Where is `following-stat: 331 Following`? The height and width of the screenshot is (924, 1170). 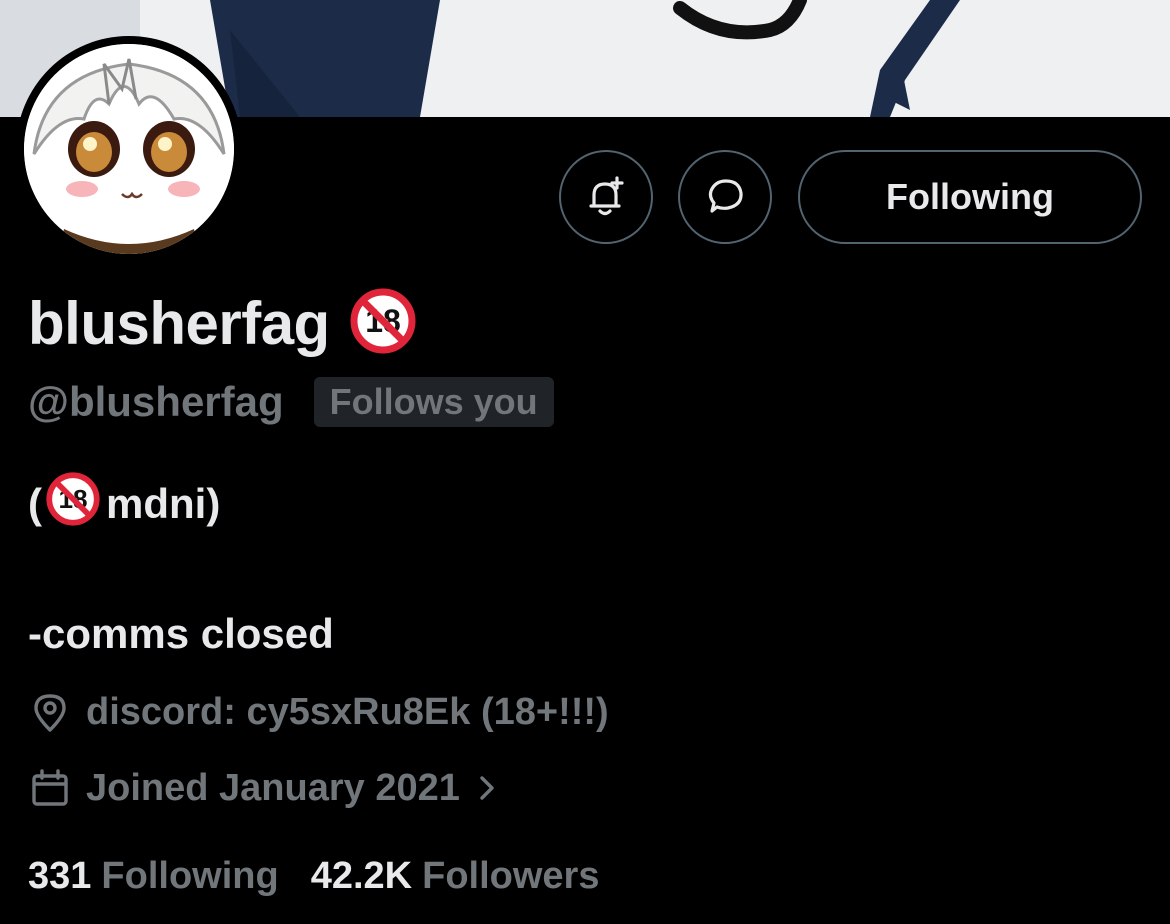
following-stat: 331 Following is located at coordinates (153, 876).